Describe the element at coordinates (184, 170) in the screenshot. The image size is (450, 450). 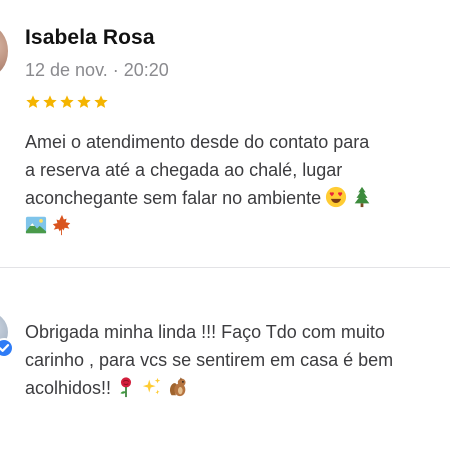
I see `review-text-line: a reserva até a chegada ao chalé, lugar` at that location.